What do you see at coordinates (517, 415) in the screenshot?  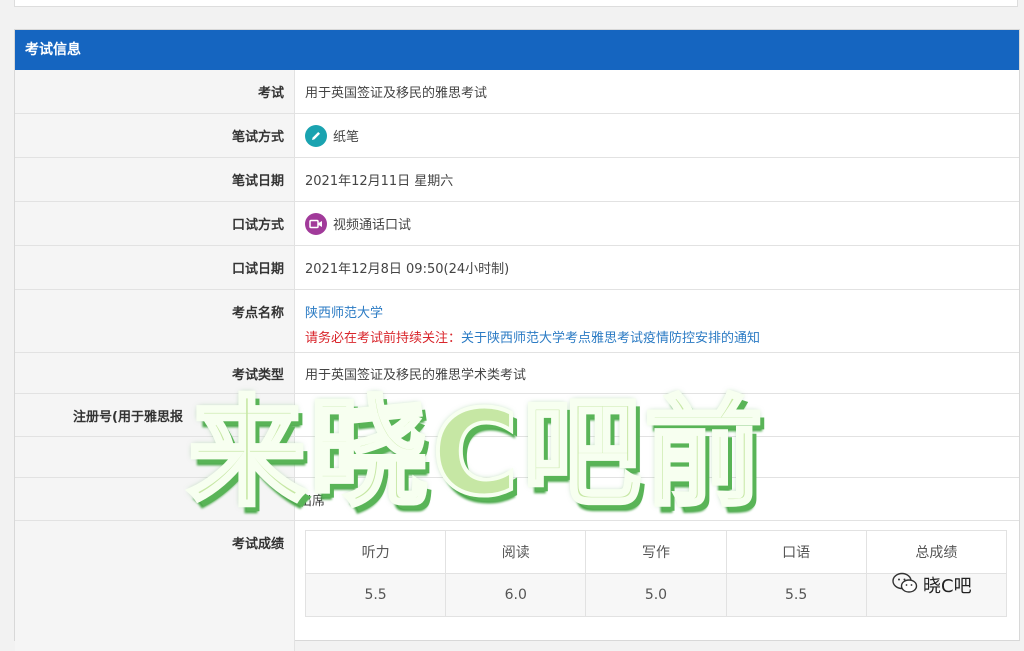 I see `row-registration: 注册号(用于雅思报` at bounding box center [517, 415].